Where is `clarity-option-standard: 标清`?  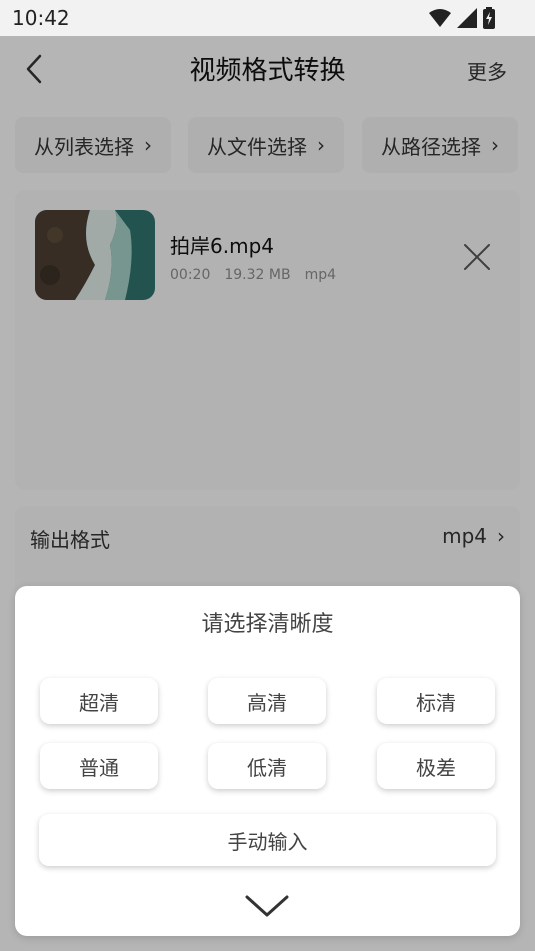
clarity-option-standard: 标清 is located at coordinates (436, 701).